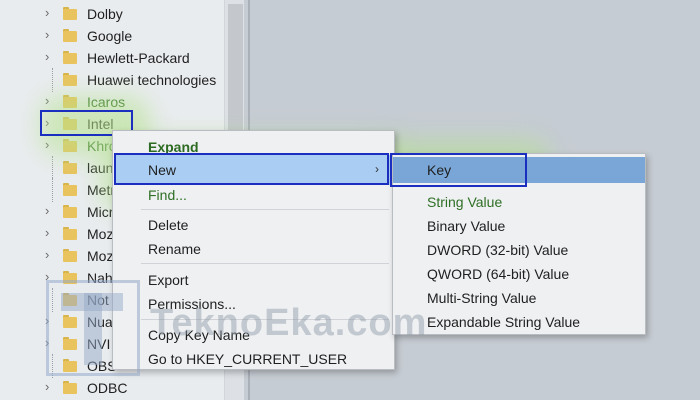  I want to click on tree-item-label: ODBC, so click(107, 388).